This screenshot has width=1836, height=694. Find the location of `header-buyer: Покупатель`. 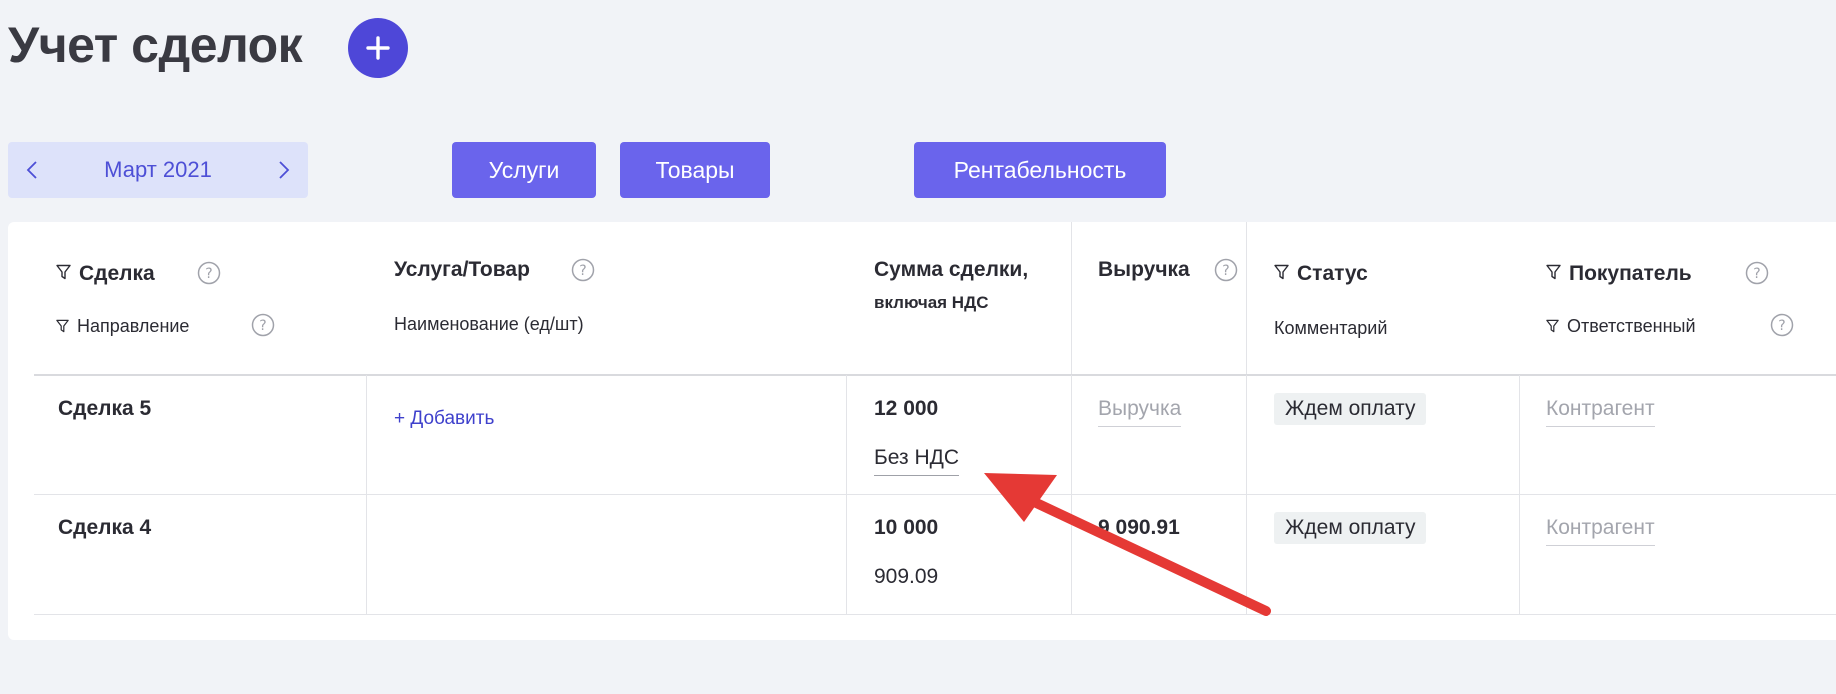

header-buyer: Покупатель is located at coordinates (1619, 274).